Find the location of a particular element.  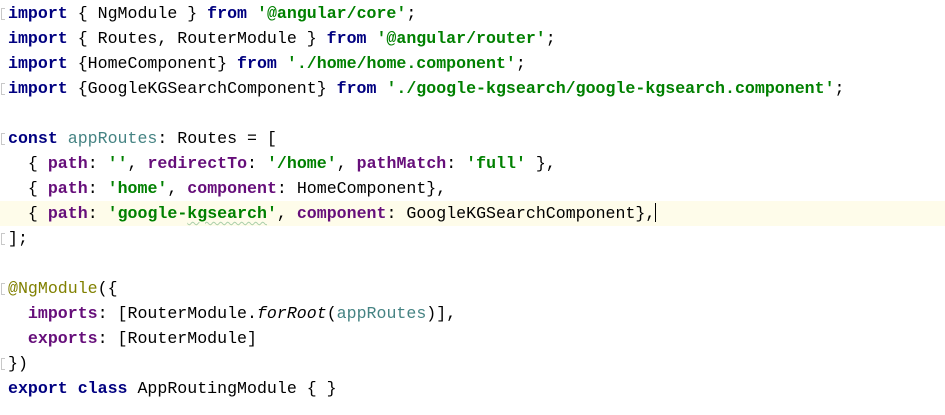

code-token: : Routes = [ is located at coordinates (217, 138).